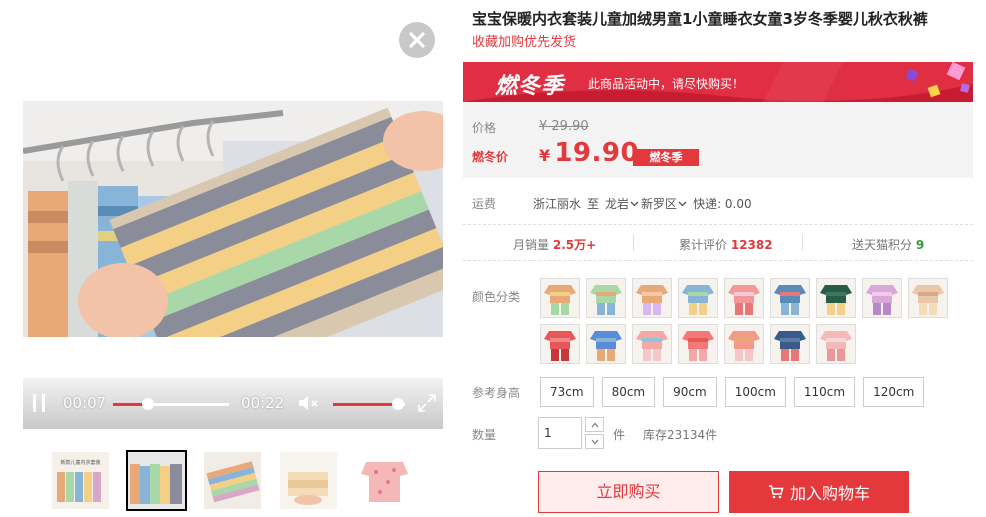 This screenshot has height=517, width=986. I want to click on sale-price-label: 燃冬价, so click(490, 157).